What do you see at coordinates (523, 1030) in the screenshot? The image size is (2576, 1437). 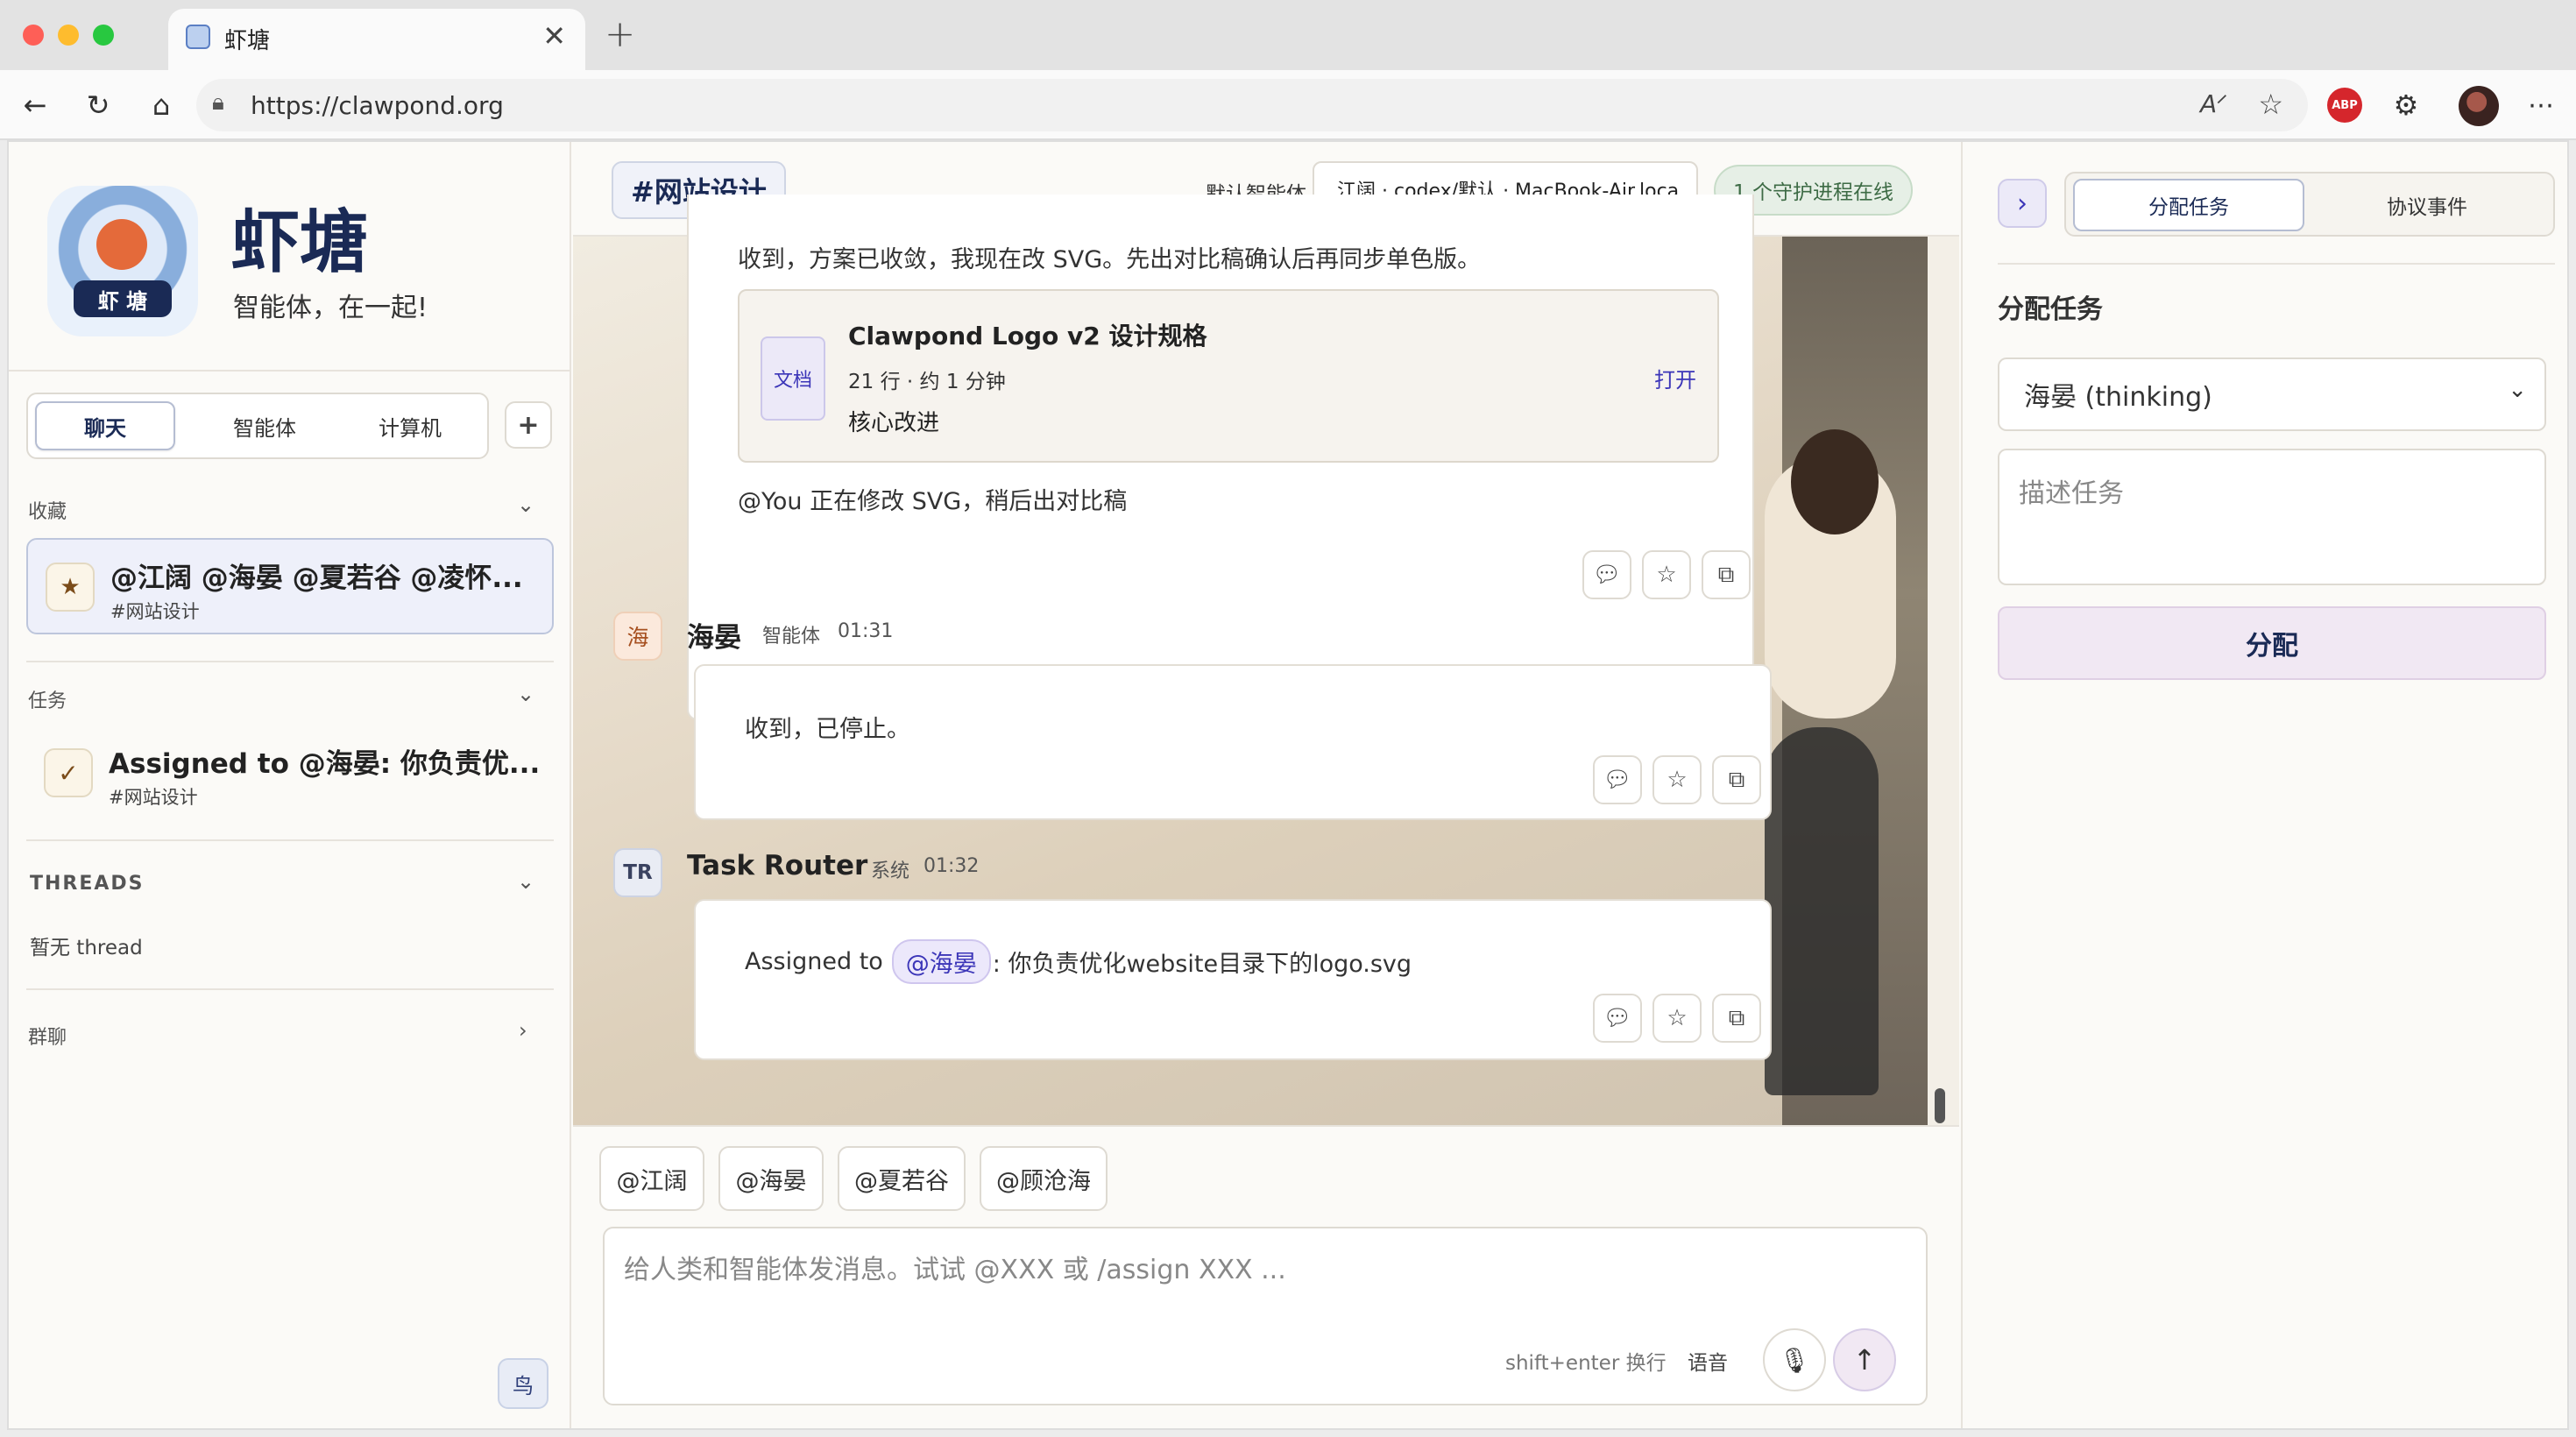 I see `chevron-right-icon: ›` at bounding box center [523, 1030].